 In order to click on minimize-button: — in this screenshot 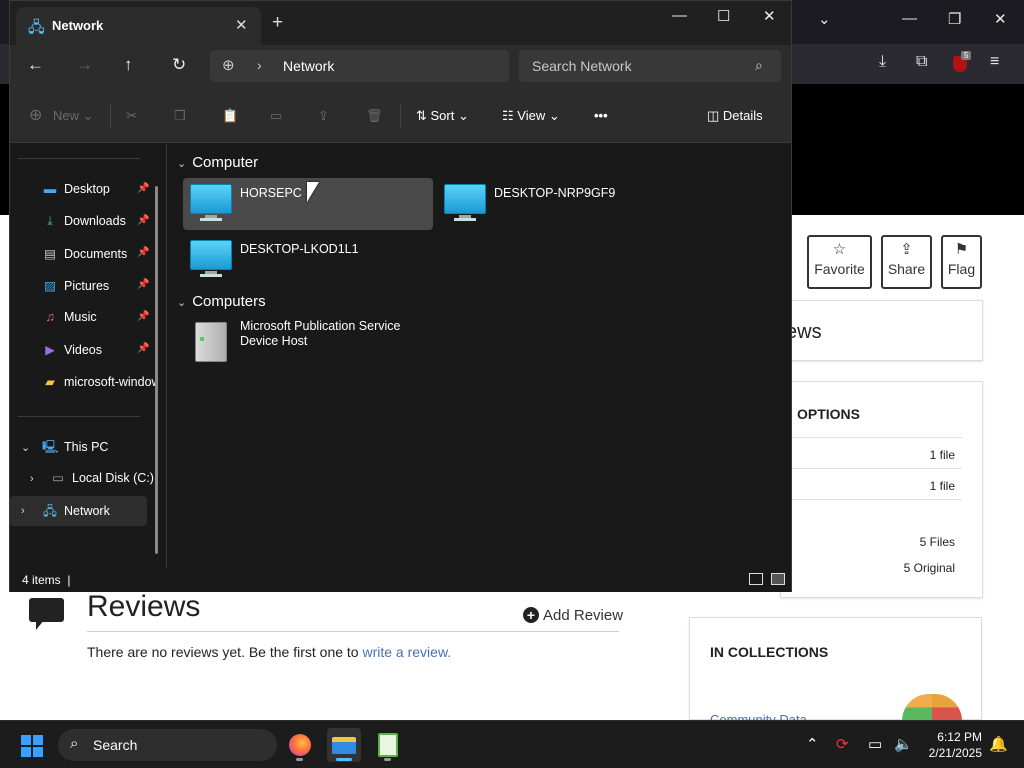, I will do `click(679, 15)`.